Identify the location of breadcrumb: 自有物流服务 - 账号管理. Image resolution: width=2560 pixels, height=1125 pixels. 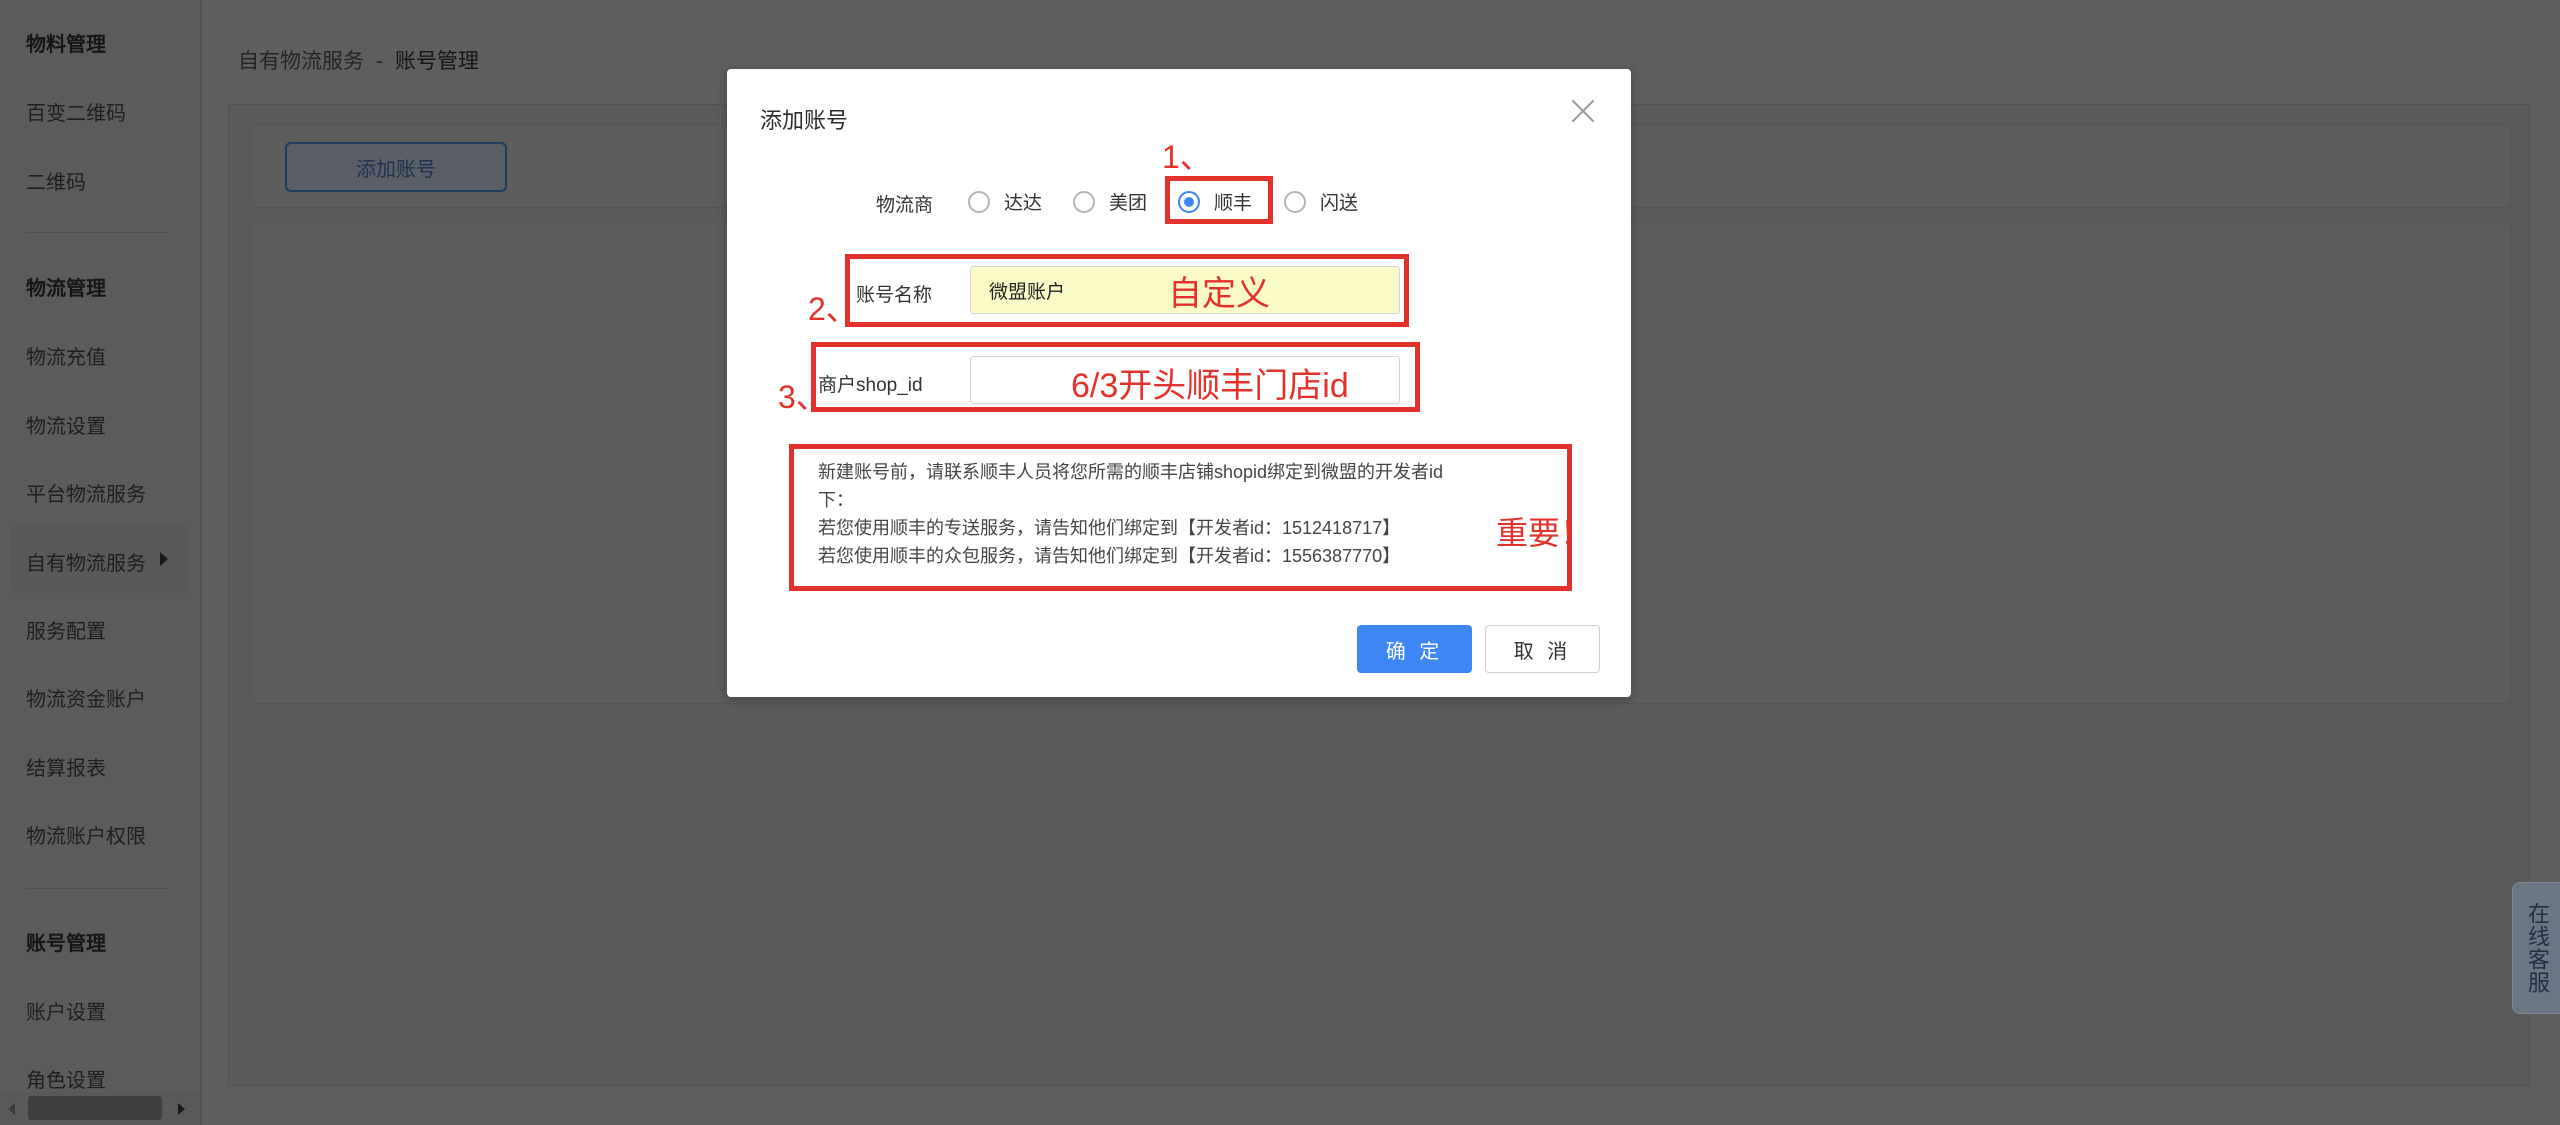
(358, 60).